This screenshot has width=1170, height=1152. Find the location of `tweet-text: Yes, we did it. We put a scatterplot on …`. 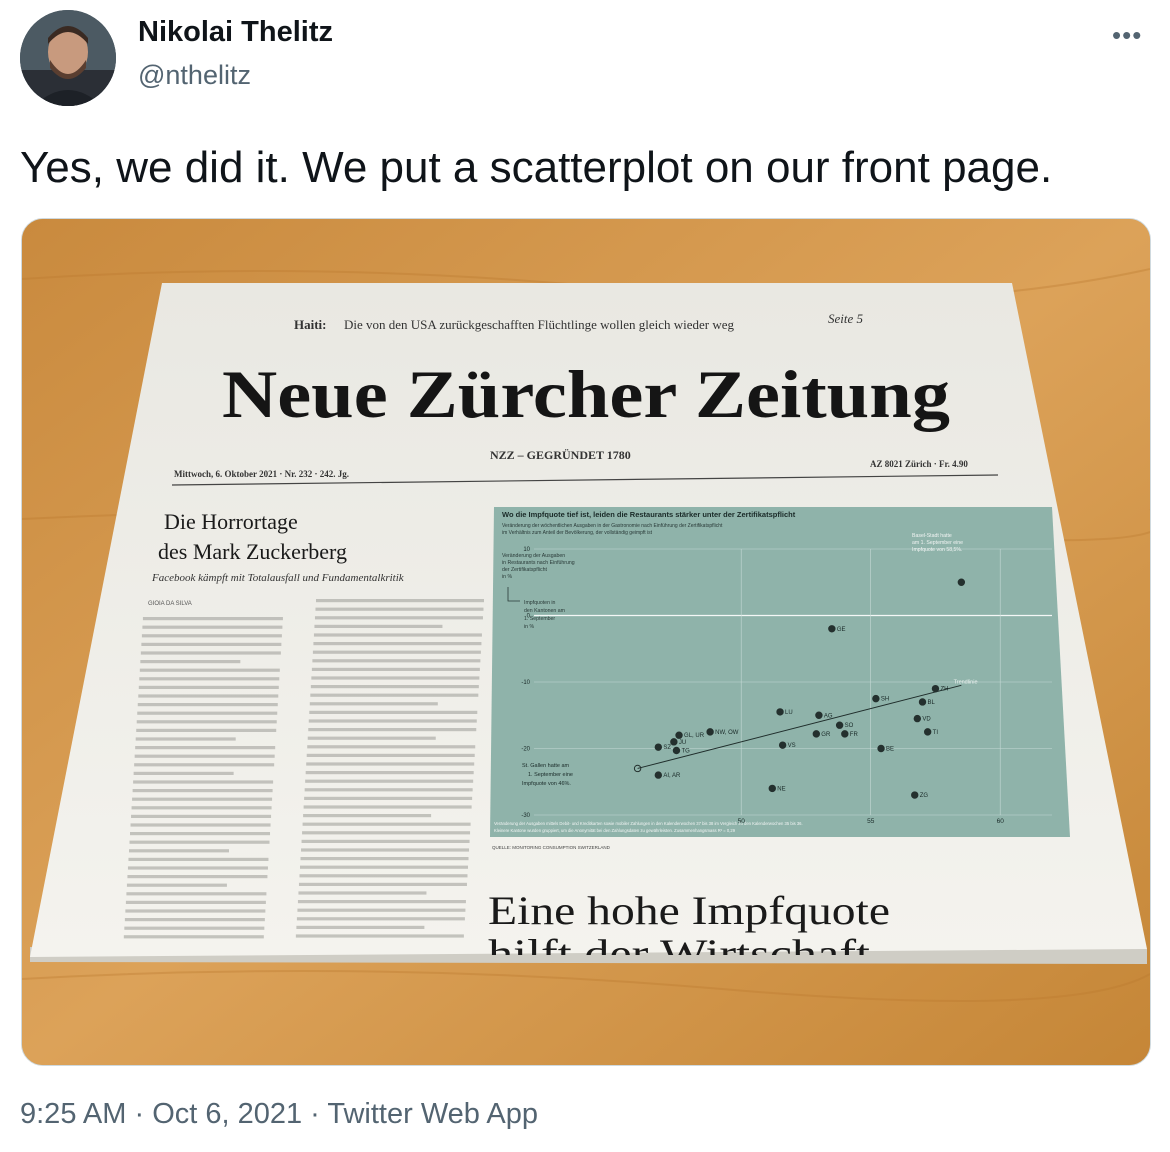

tweet-text: Yes, we did it. We put a scatterplot on … is located at coordinates (536, 167).